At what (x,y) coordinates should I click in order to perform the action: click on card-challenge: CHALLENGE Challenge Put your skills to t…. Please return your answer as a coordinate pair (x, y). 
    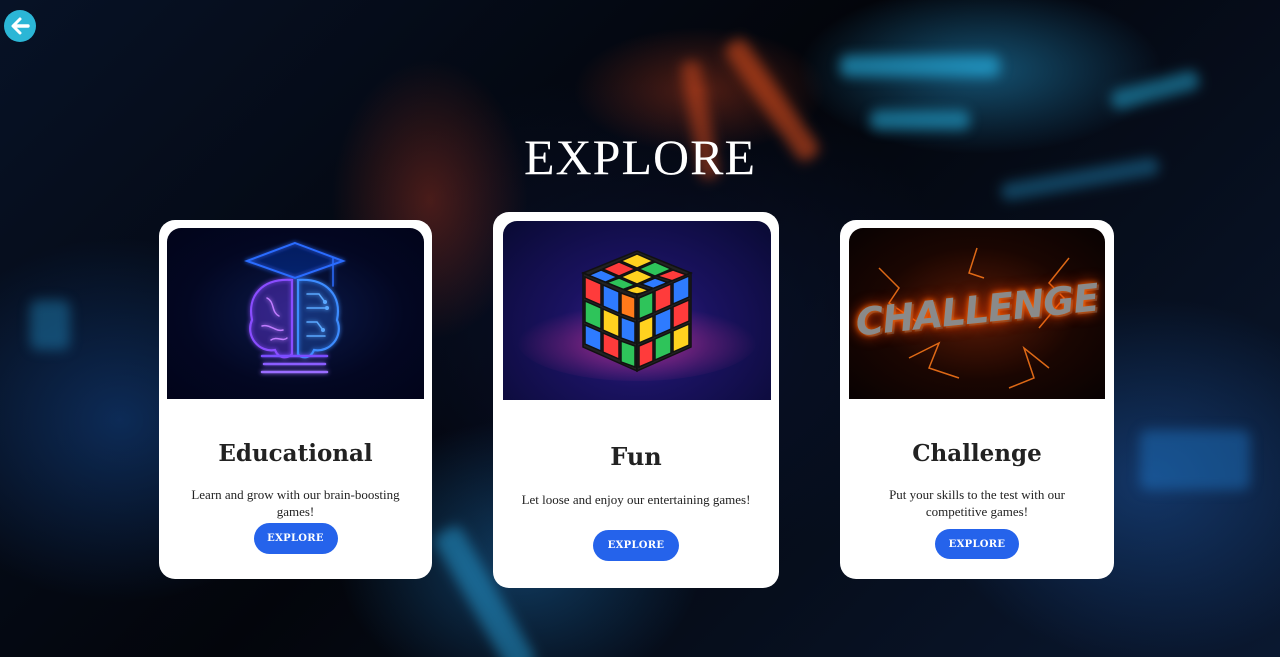
    Looking at the image, I should click on (977, 399).